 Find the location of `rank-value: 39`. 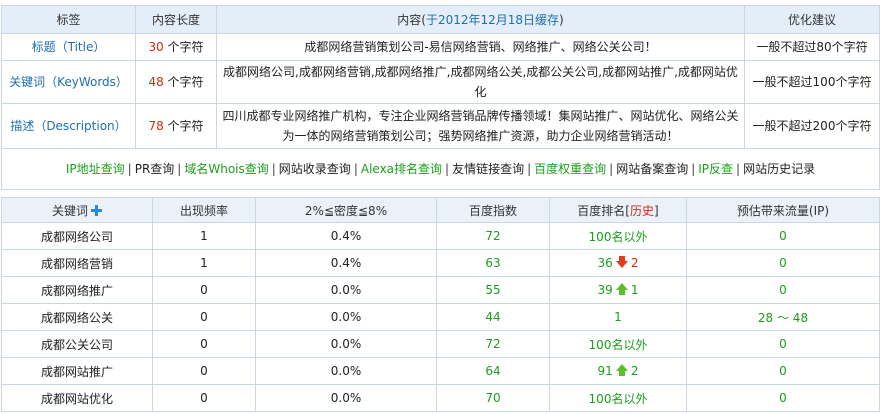

rank-value: 39 is located at coordinates (605, 289).